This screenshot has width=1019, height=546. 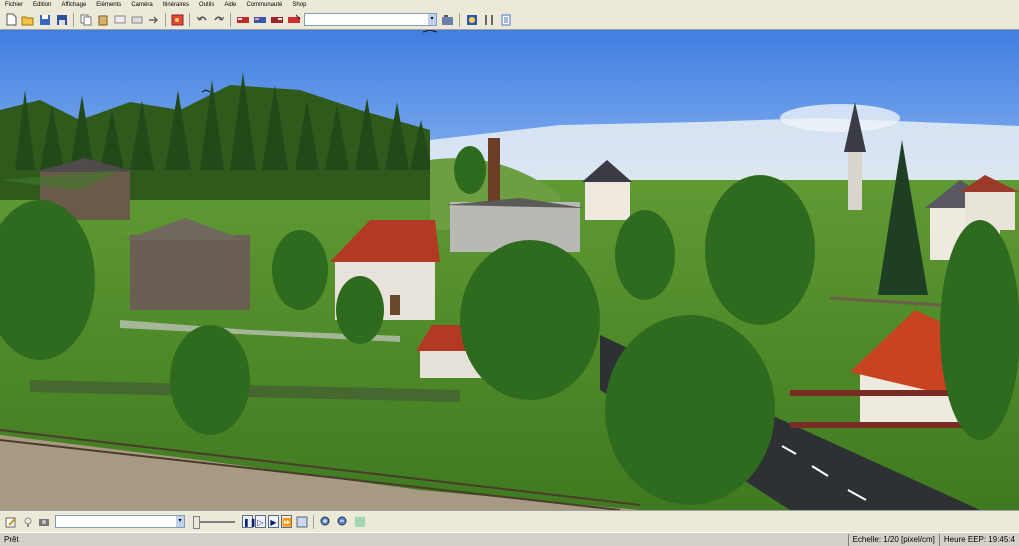 I want to click on undo-icon, so click(x=202, y=20).